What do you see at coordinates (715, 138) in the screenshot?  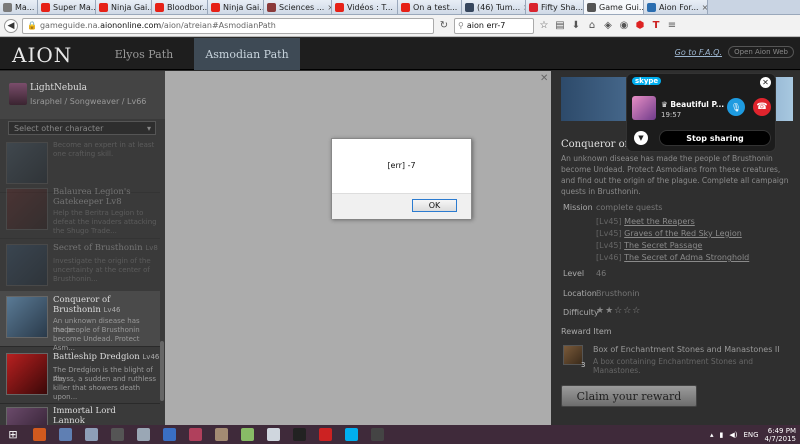 I see `stop-sharing-button: Stop sharing` at bounding box center [715, 138].